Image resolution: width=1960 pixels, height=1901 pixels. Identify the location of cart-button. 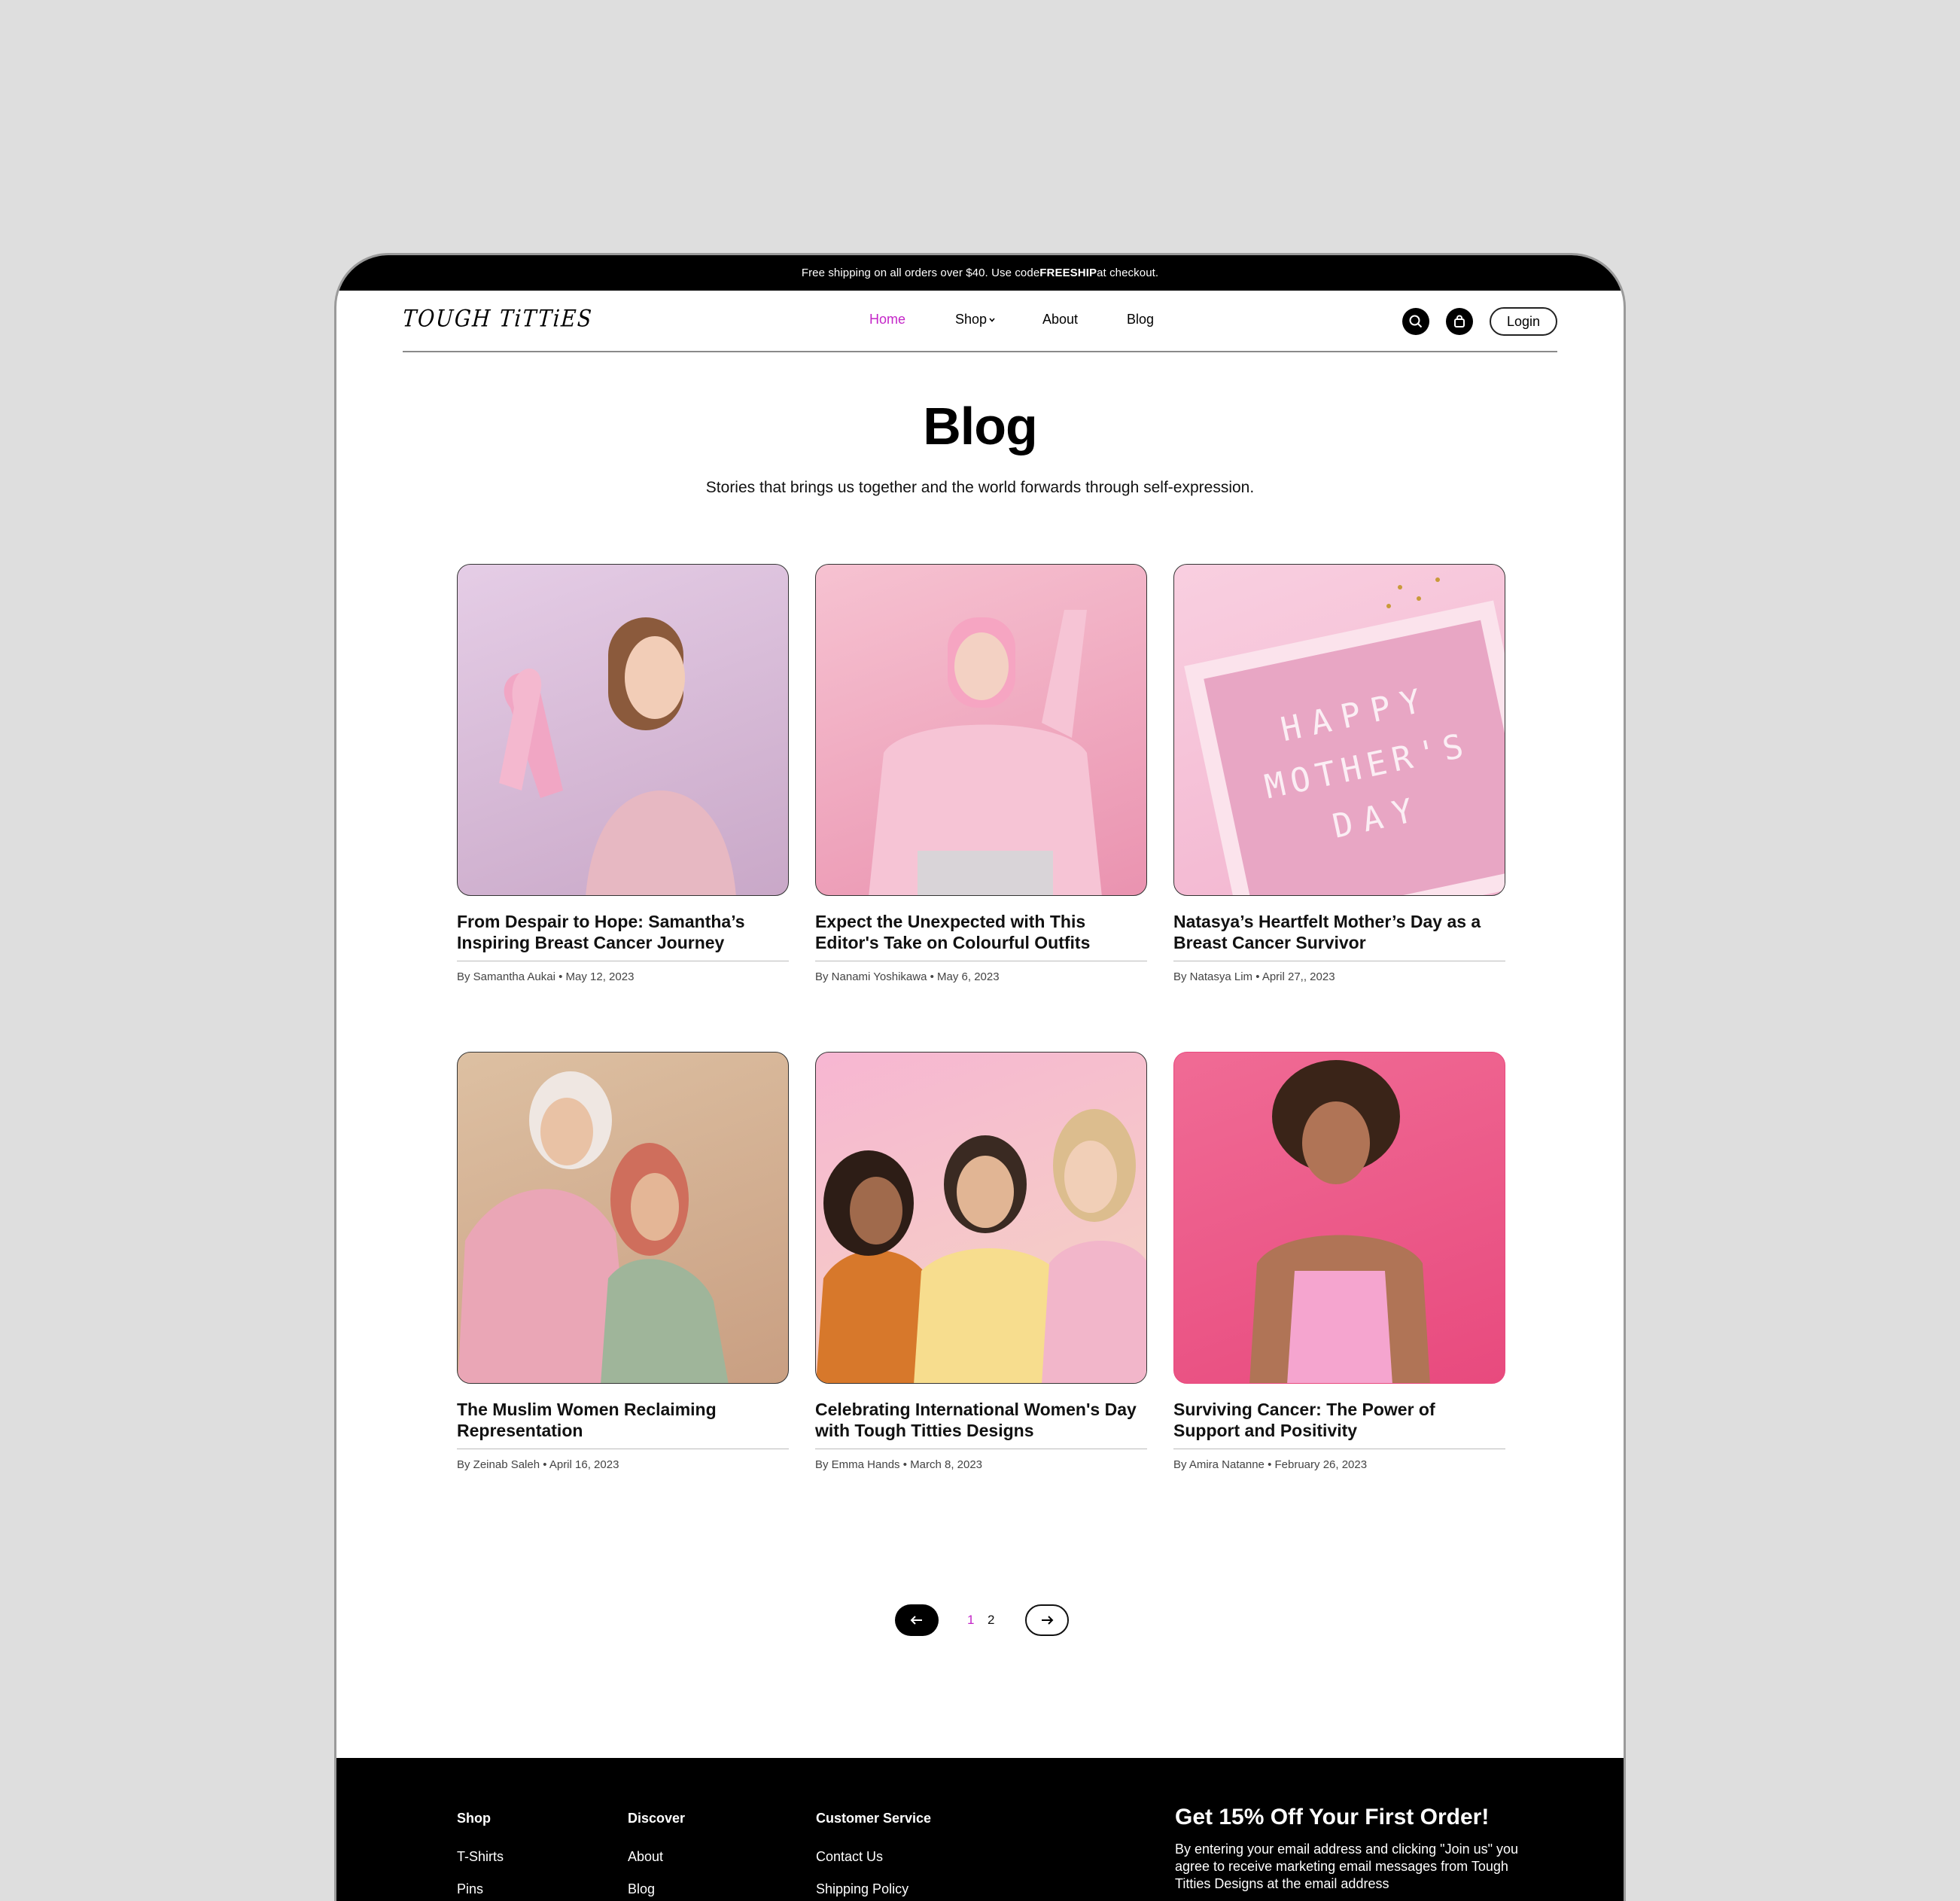
(1459, 321).